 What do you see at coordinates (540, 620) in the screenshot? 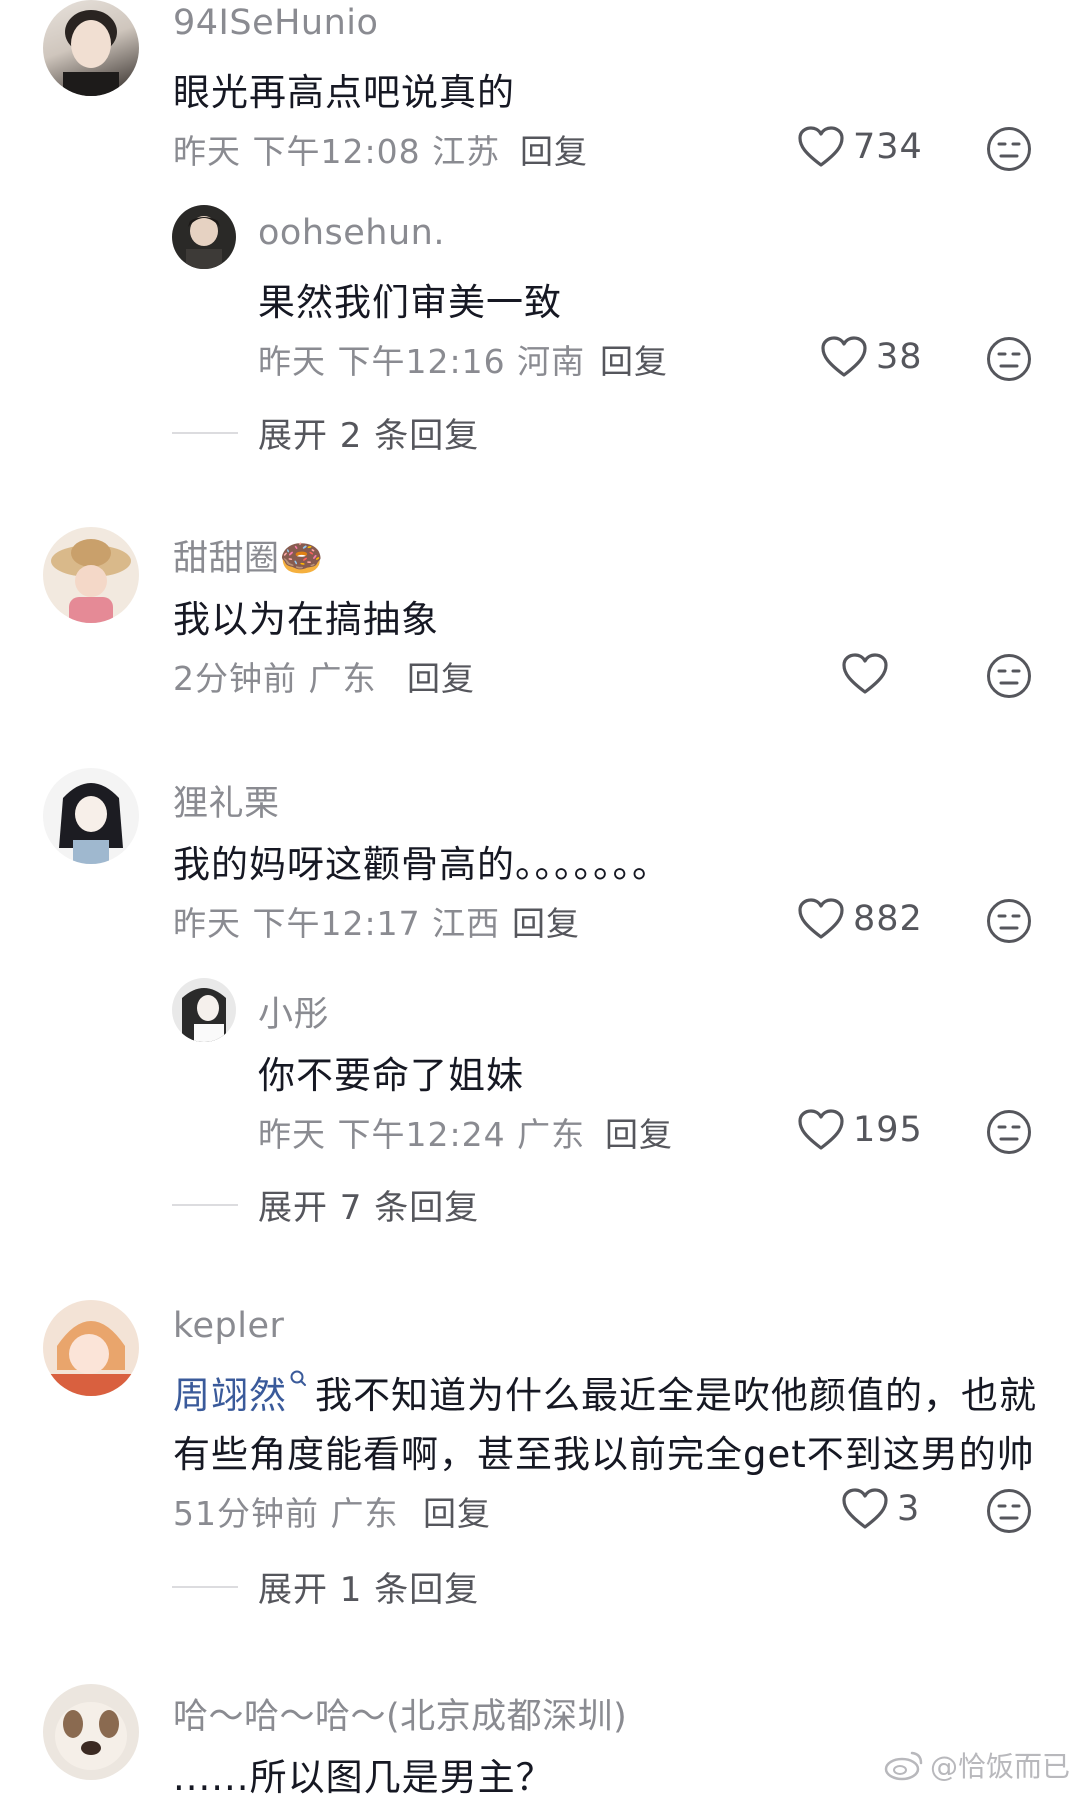
I see `comment-item: 甜甜圈🍩 我以为在搞抽象 2分钟前 广东 回复` at bounding box center [540, 620].